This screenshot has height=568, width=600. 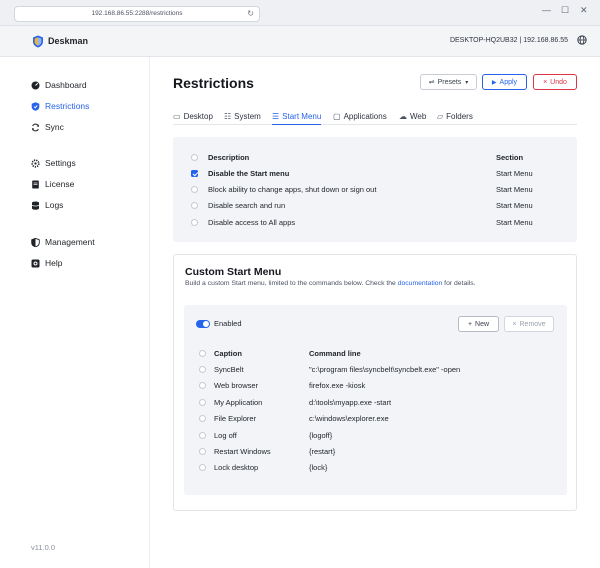 What do you see at coordinates (47, 205) in the screenshot?
I see `sidebar-item-logs: Logs` at bounding box center [47, 205].